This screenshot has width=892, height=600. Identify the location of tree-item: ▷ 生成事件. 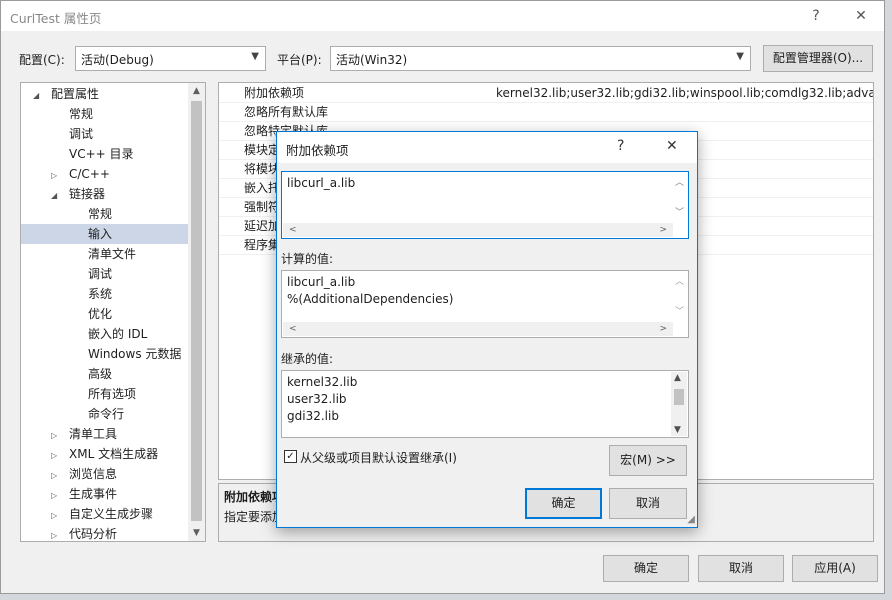
(105, 494).